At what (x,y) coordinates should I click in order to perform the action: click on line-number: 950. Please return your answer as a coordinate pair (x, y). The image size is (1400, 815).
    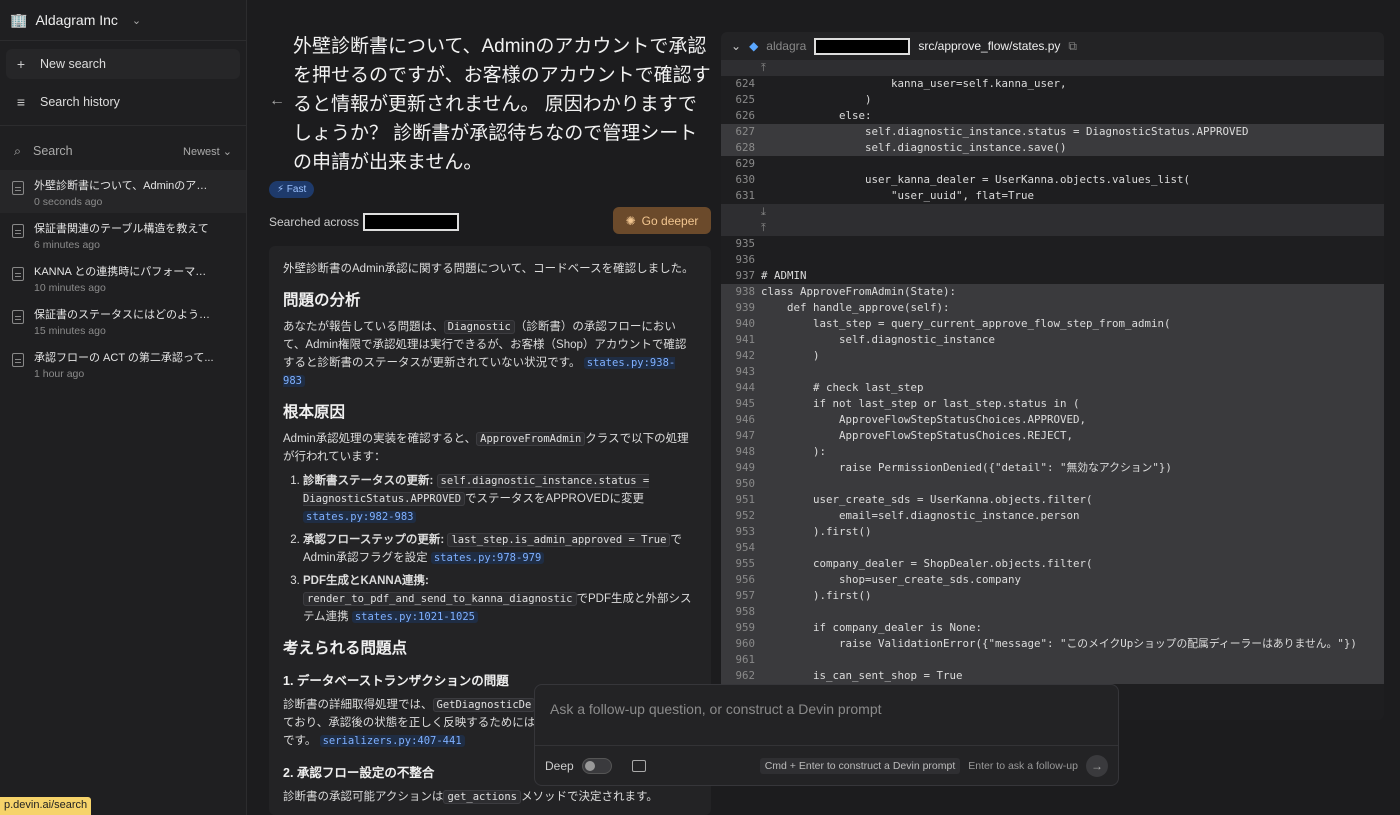
    Looking at the image, I should click on (745, 483).